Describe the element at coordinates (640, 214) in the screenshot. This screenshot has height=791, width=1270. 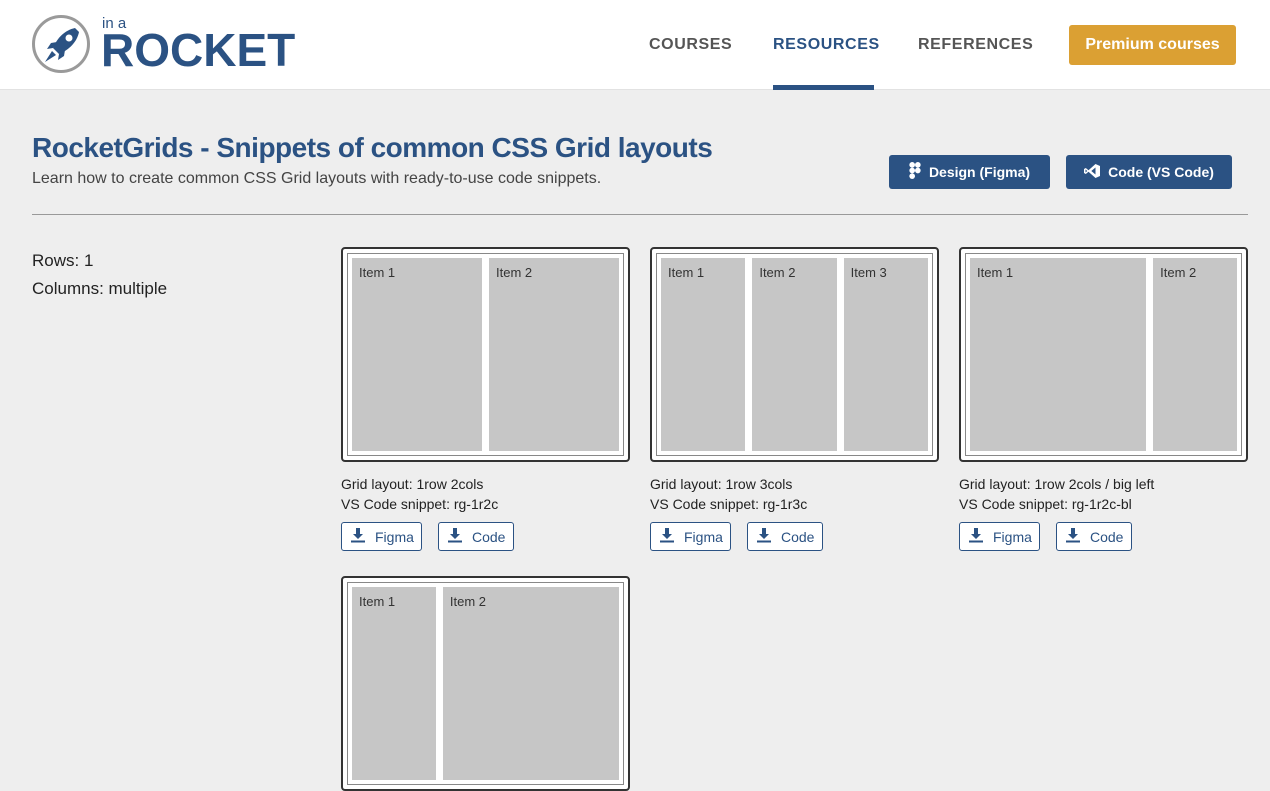
I see `section-divider` at that location.